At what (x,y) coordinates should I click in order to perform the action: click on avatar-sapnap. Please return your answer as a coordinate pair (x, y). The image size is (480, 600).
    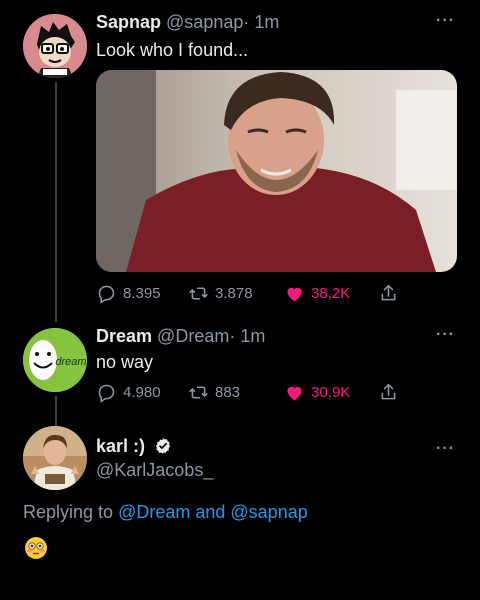
    Looking at the image, I should click on (55, 46).